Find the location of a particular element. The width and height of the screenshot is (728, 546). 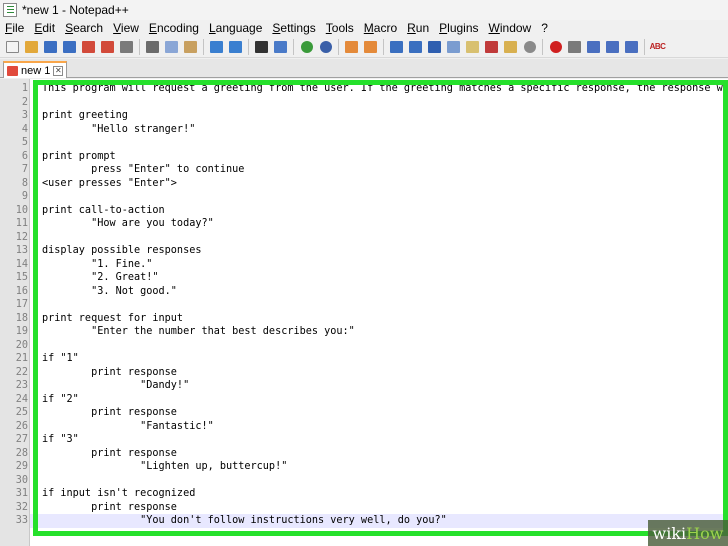

menu-tools: Tools is located at coordinates (340, 28).